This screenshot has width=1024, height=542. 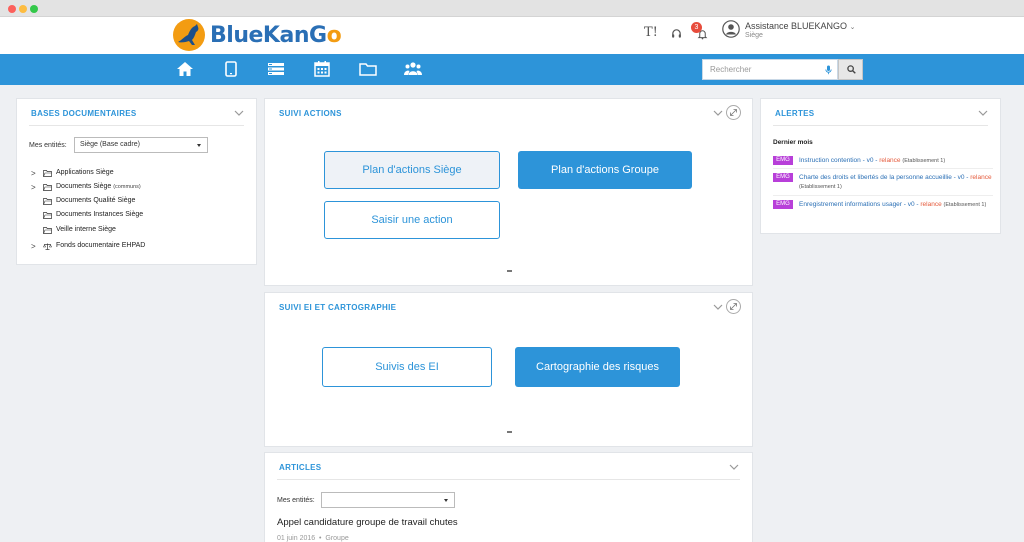 I want to click on notification-badge: 3, so click(x=696, y=27).